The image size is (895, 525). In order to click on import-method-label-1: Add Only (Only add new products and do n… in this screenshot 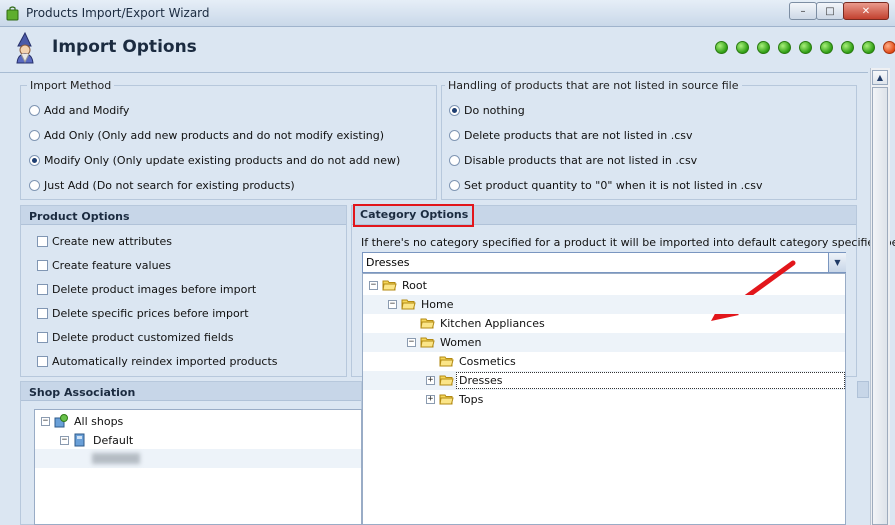, I will do `click(214, 135)`.